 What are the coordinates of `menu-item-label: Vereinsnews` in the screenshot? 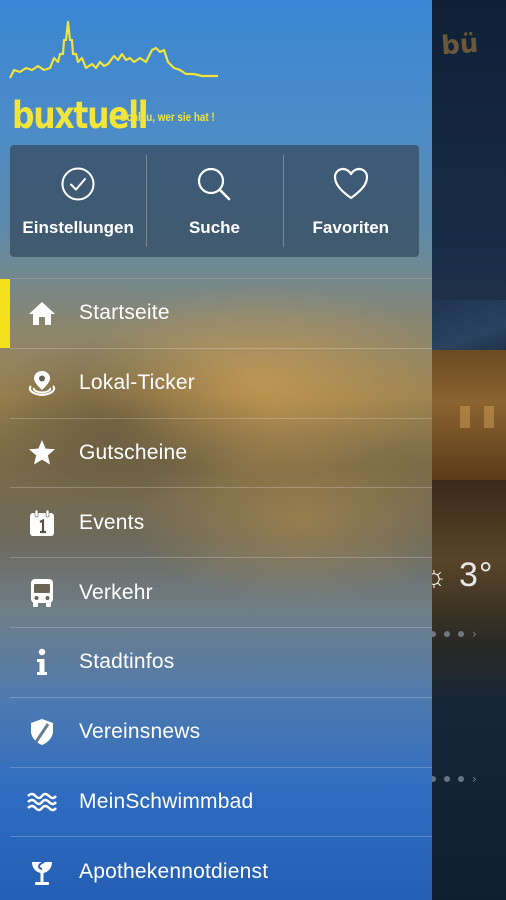 It's located at (140, 732).